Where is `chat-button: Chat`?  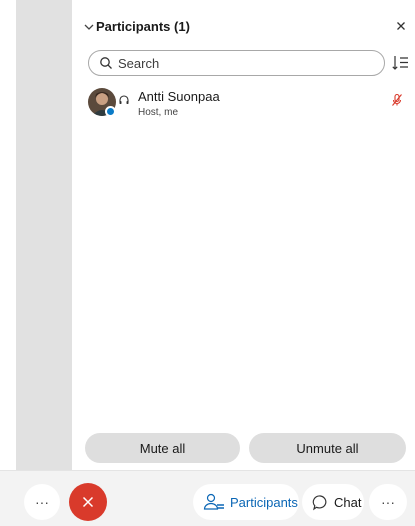
chat-button: Chat is located at coordinates (333, 502).